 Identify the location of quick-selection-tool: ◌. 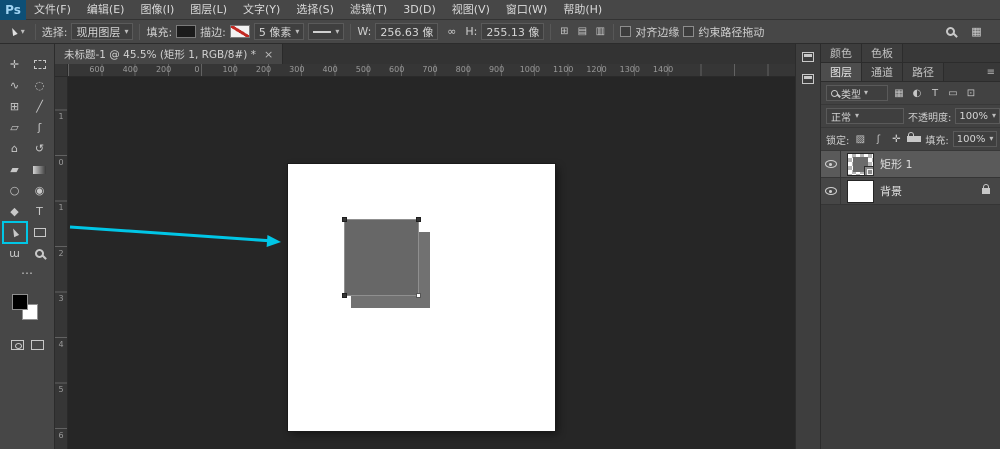
(40, 85).